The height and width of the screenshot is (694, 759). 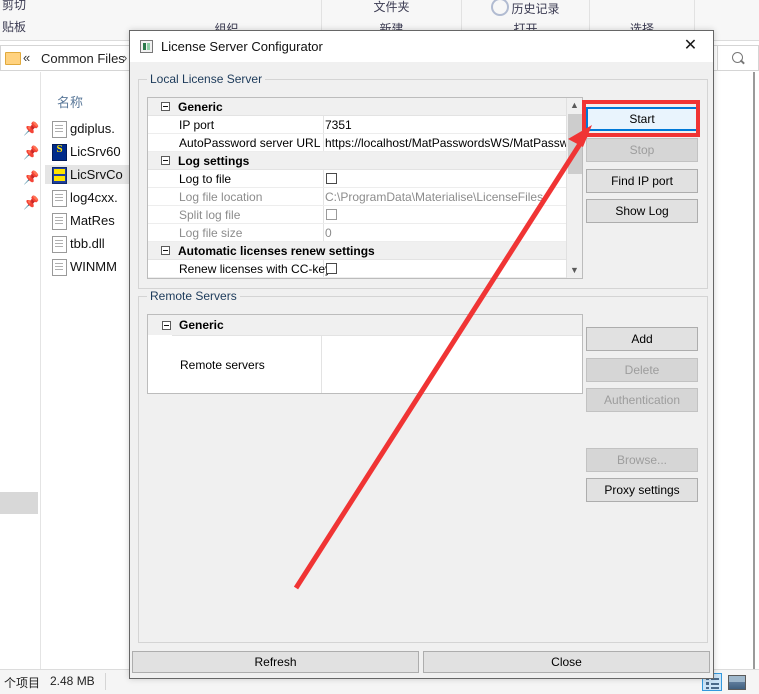 I want to click on search-icon, so click(x=737, y=57).